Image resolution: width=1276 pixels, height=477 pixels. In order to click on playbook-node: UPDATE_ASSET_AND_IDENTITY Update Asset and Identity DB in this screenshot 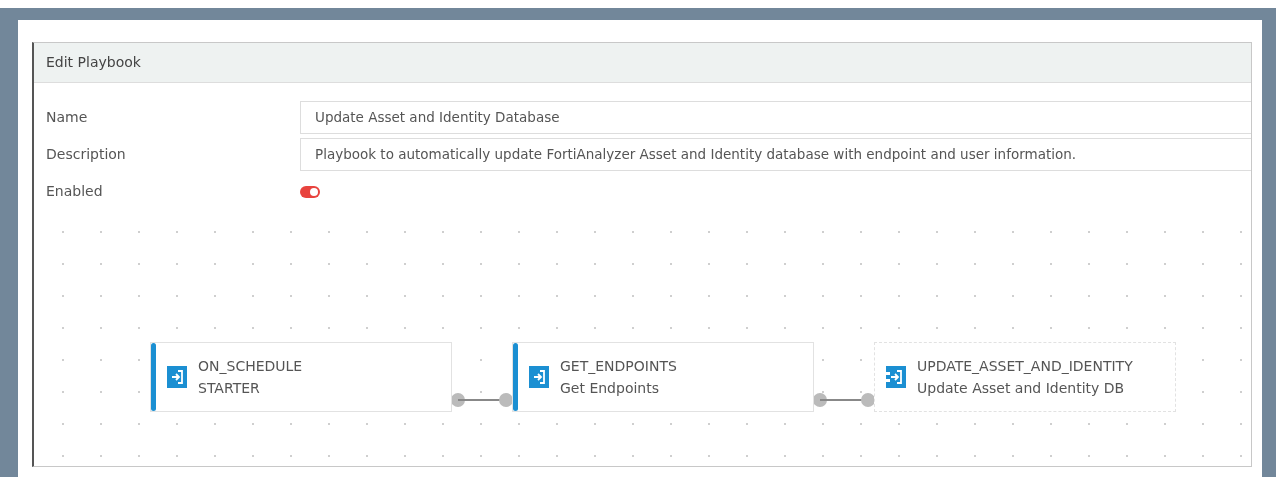, I will do `click(1025, 377)`.